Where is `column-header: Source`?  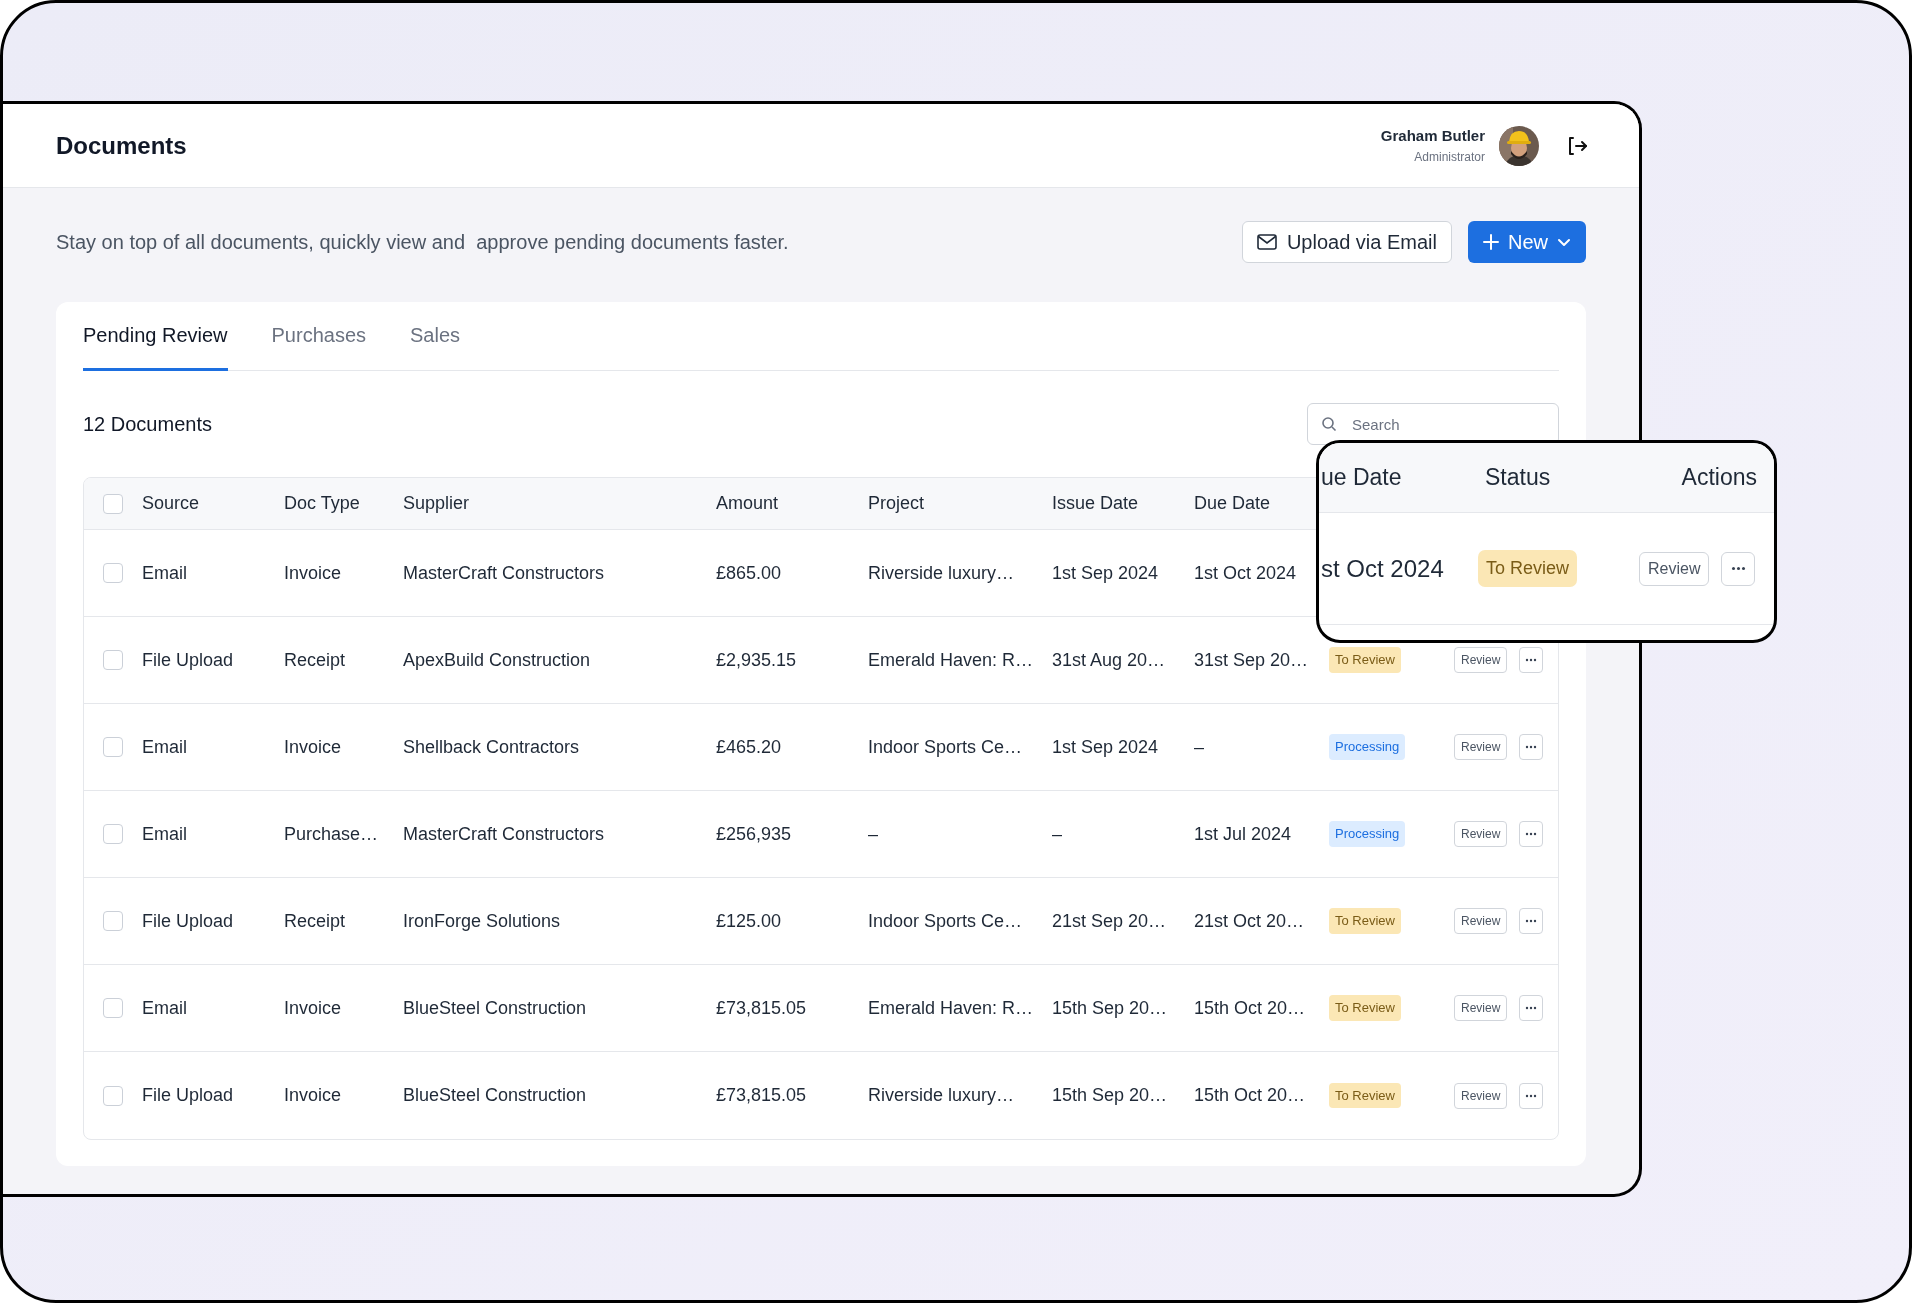 column-header: Source is located at coordinates (171, 503).